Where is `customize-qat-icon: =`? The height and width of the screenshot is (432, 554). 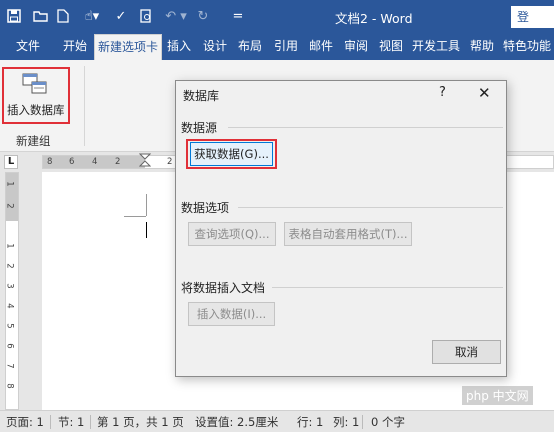
customize-qat-icon: = is located at coordinates (238, 17).